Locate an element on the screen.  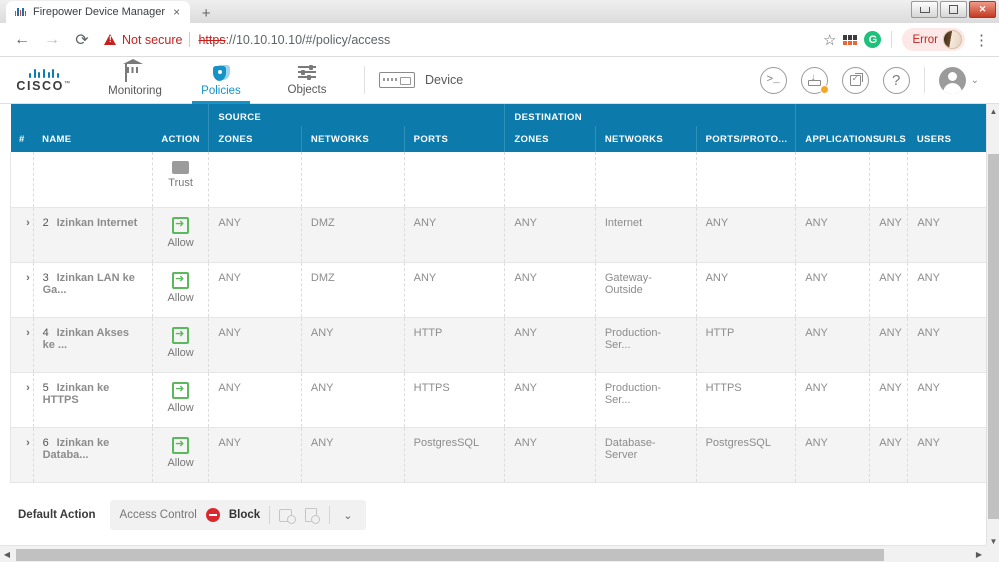
horizontal-scroll-thumb is located at coordinates (450, 554).